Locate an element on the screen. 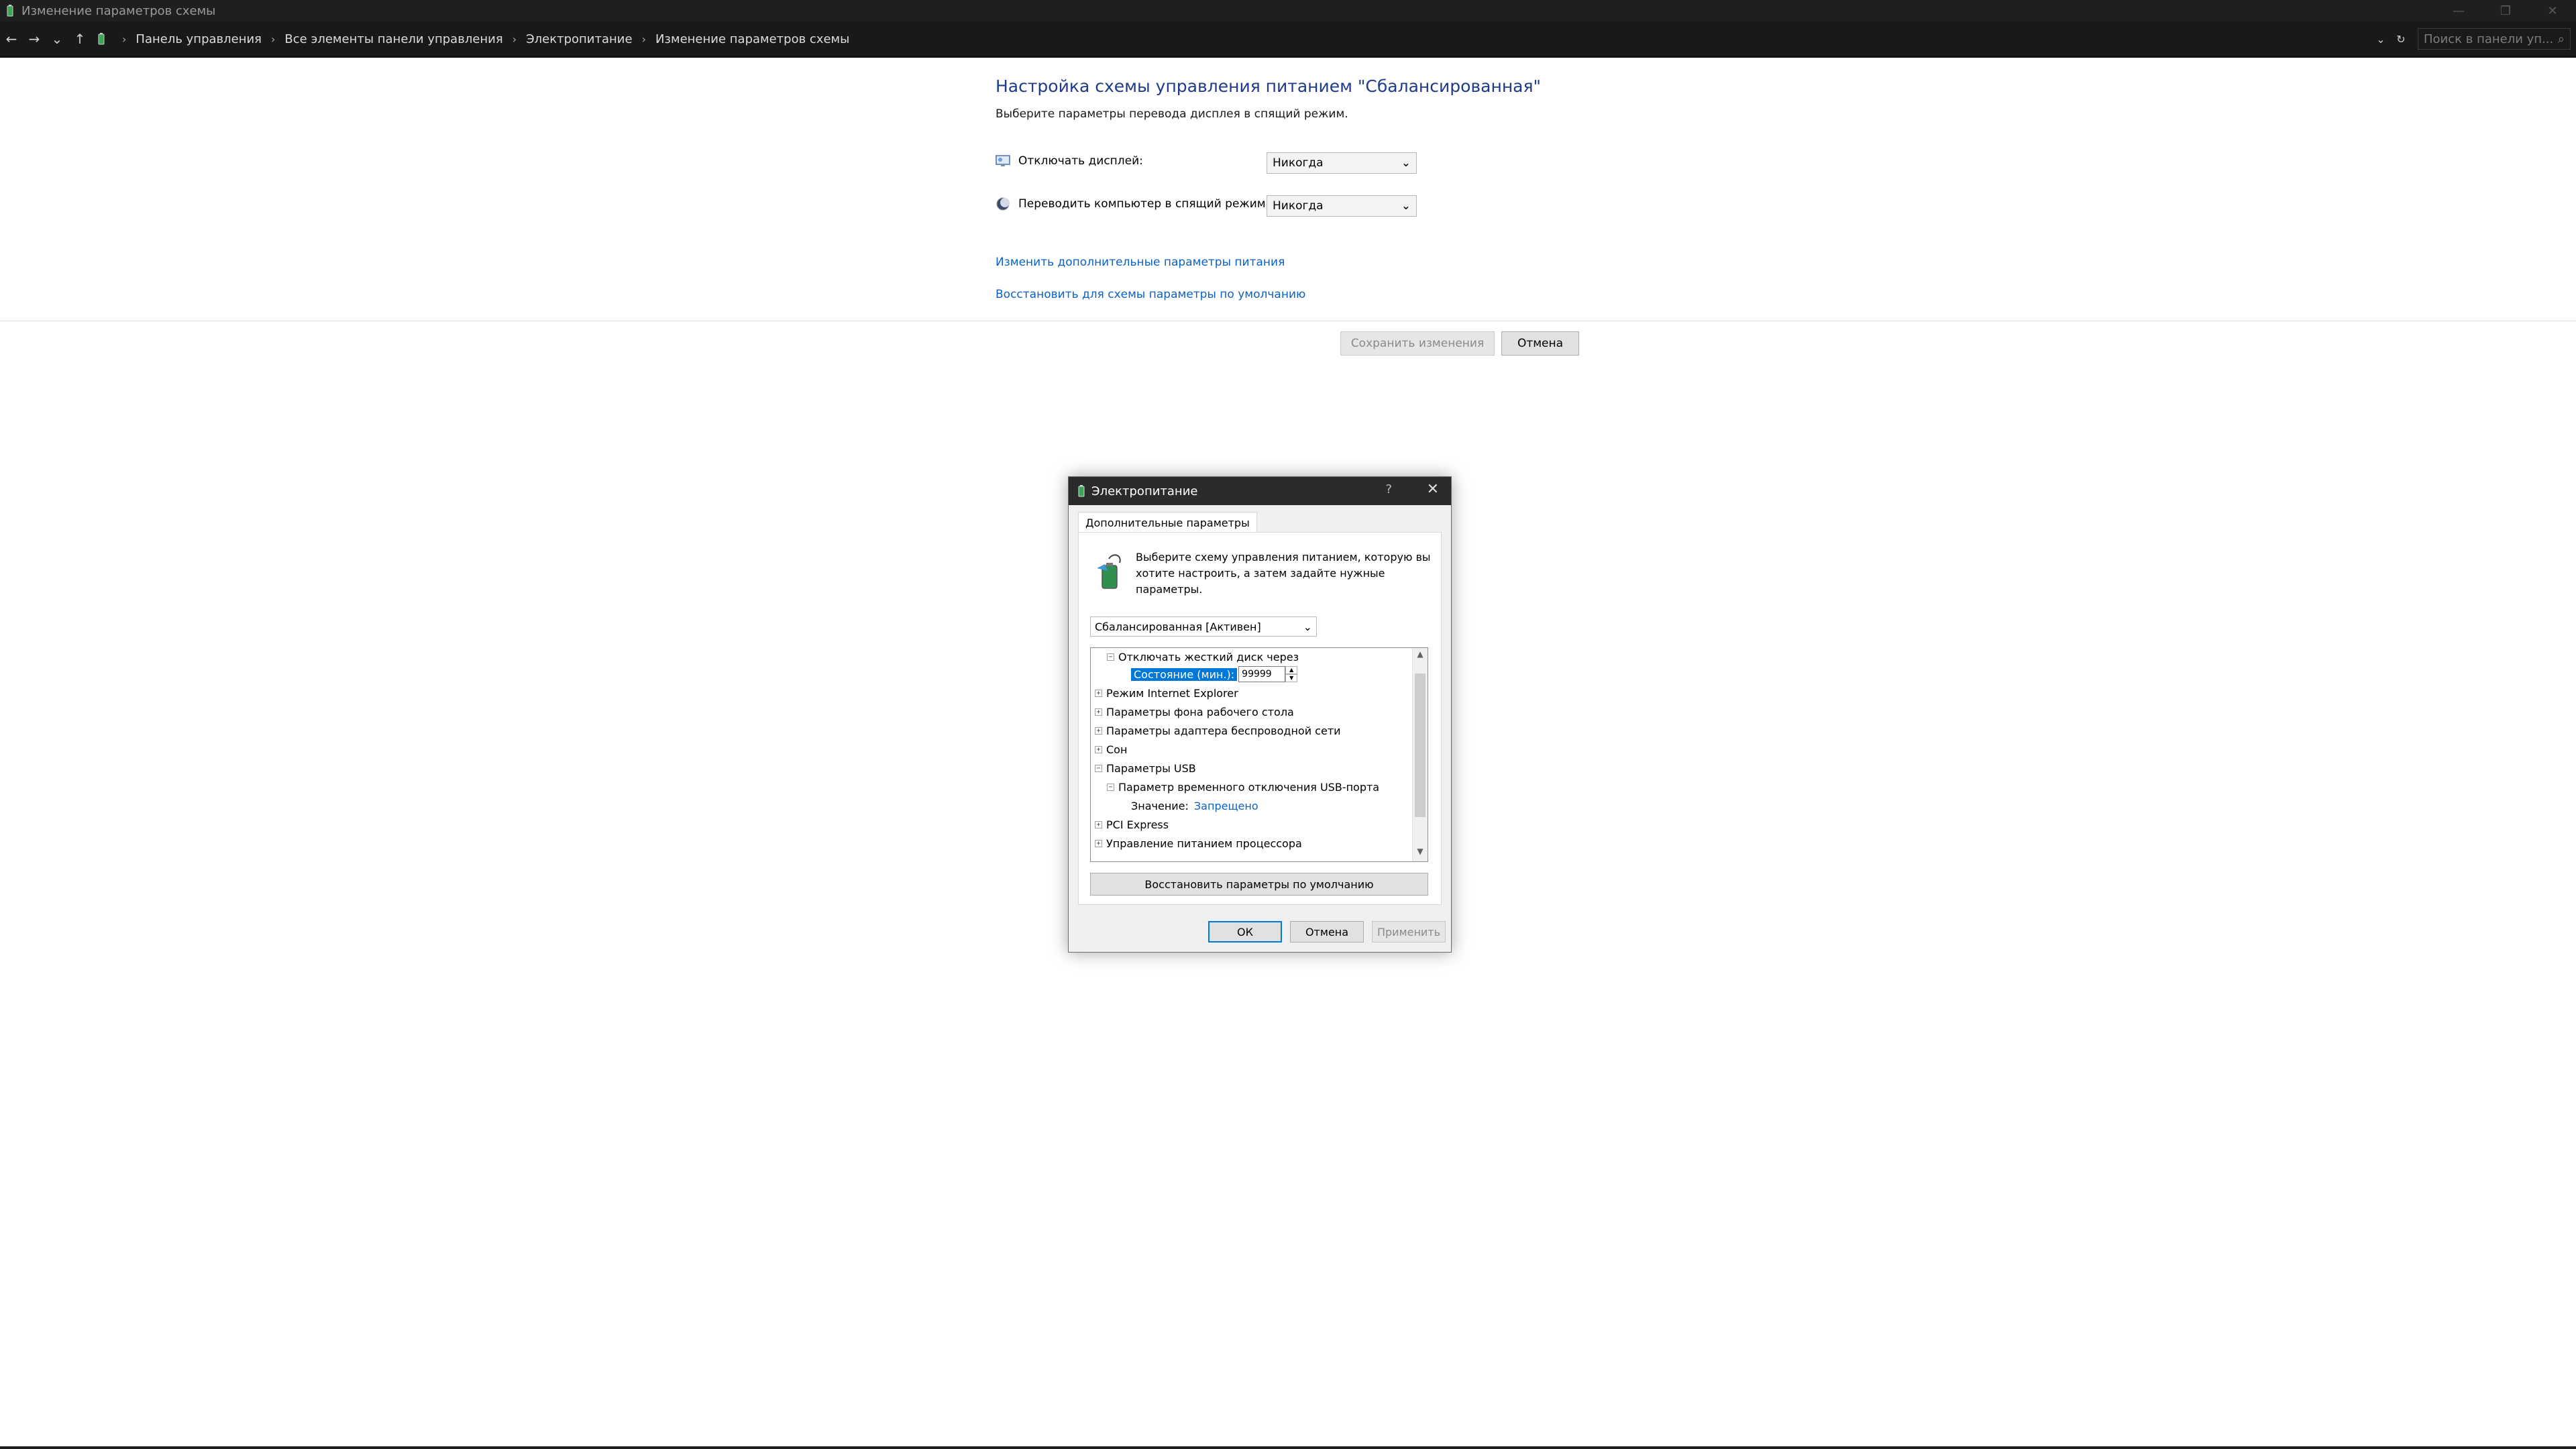 This screenshot has height=1449, width=2576. forward-button: → is located at coordinates (34, 38).